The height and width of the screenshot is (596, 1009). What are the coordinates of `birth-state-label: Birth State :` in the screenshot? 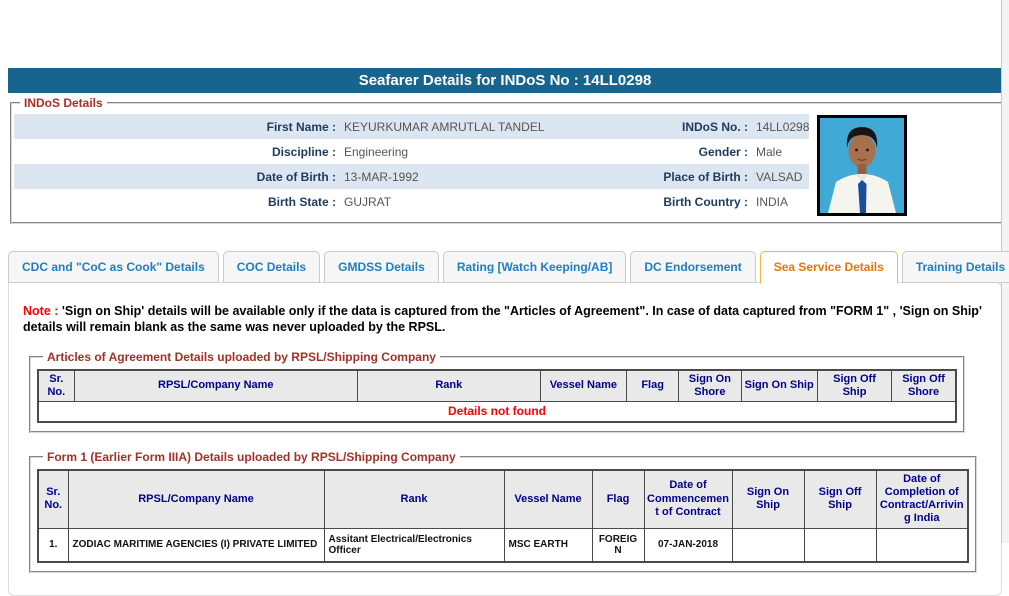 It's located at (301, 201).